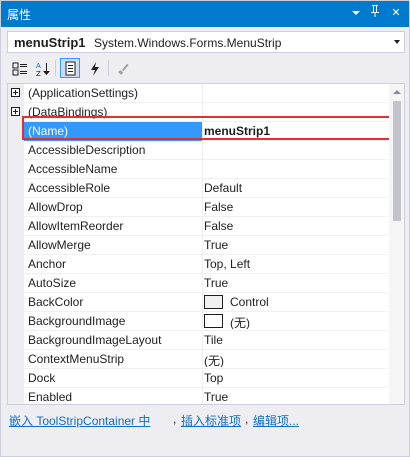 The image size is (410, 457). Describe the element at coordinates (206, 444) in the screenshot. I see `description-pane` at that location.